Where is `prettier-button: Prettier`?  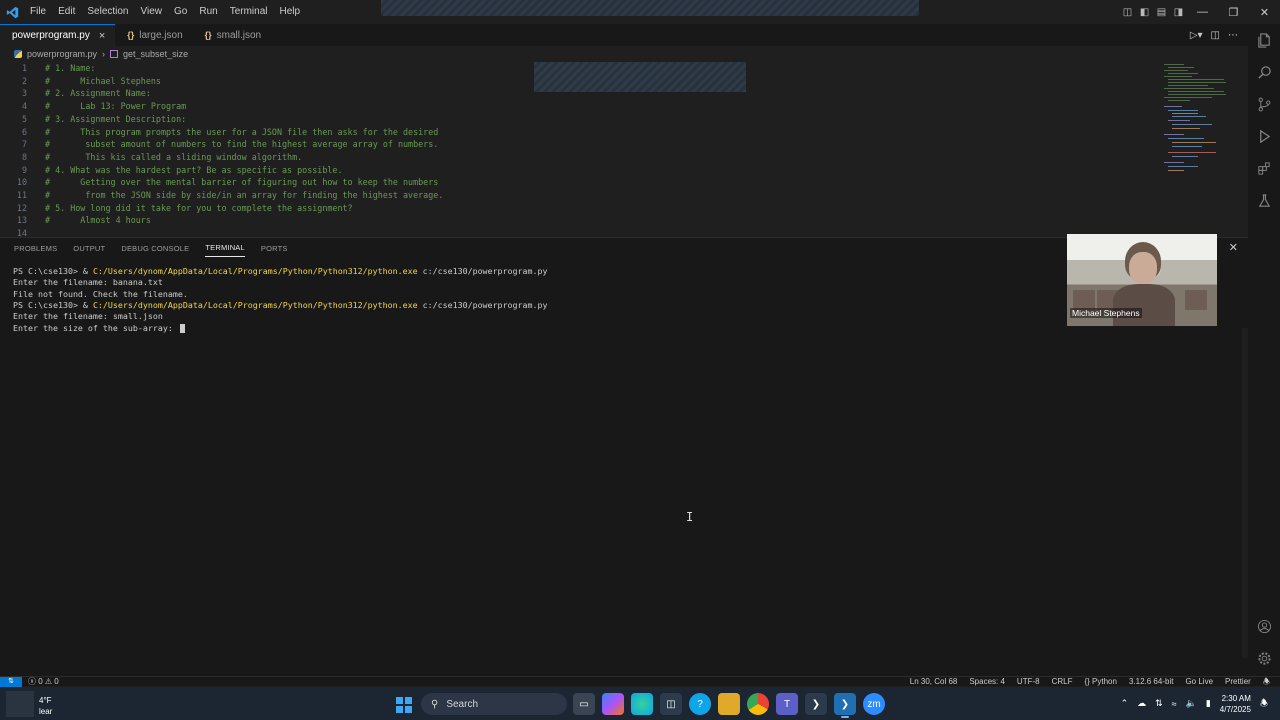 prettier-button: Prettier is located at coordinates (1238, 682).